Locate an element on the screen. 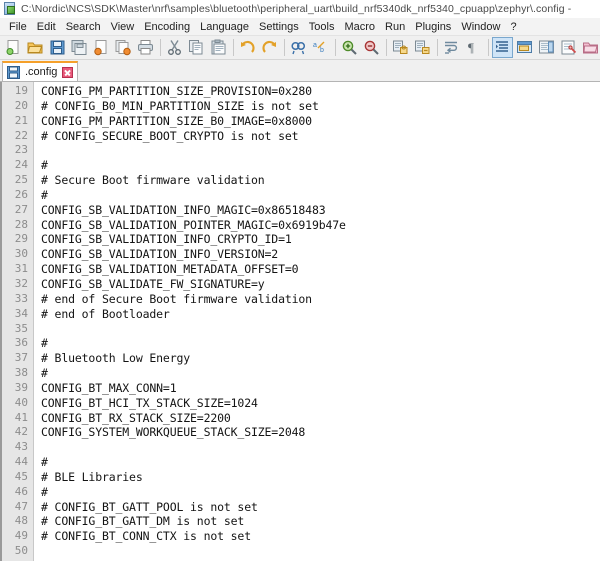  zoom-out-icon is located at coordinates (371, 47).